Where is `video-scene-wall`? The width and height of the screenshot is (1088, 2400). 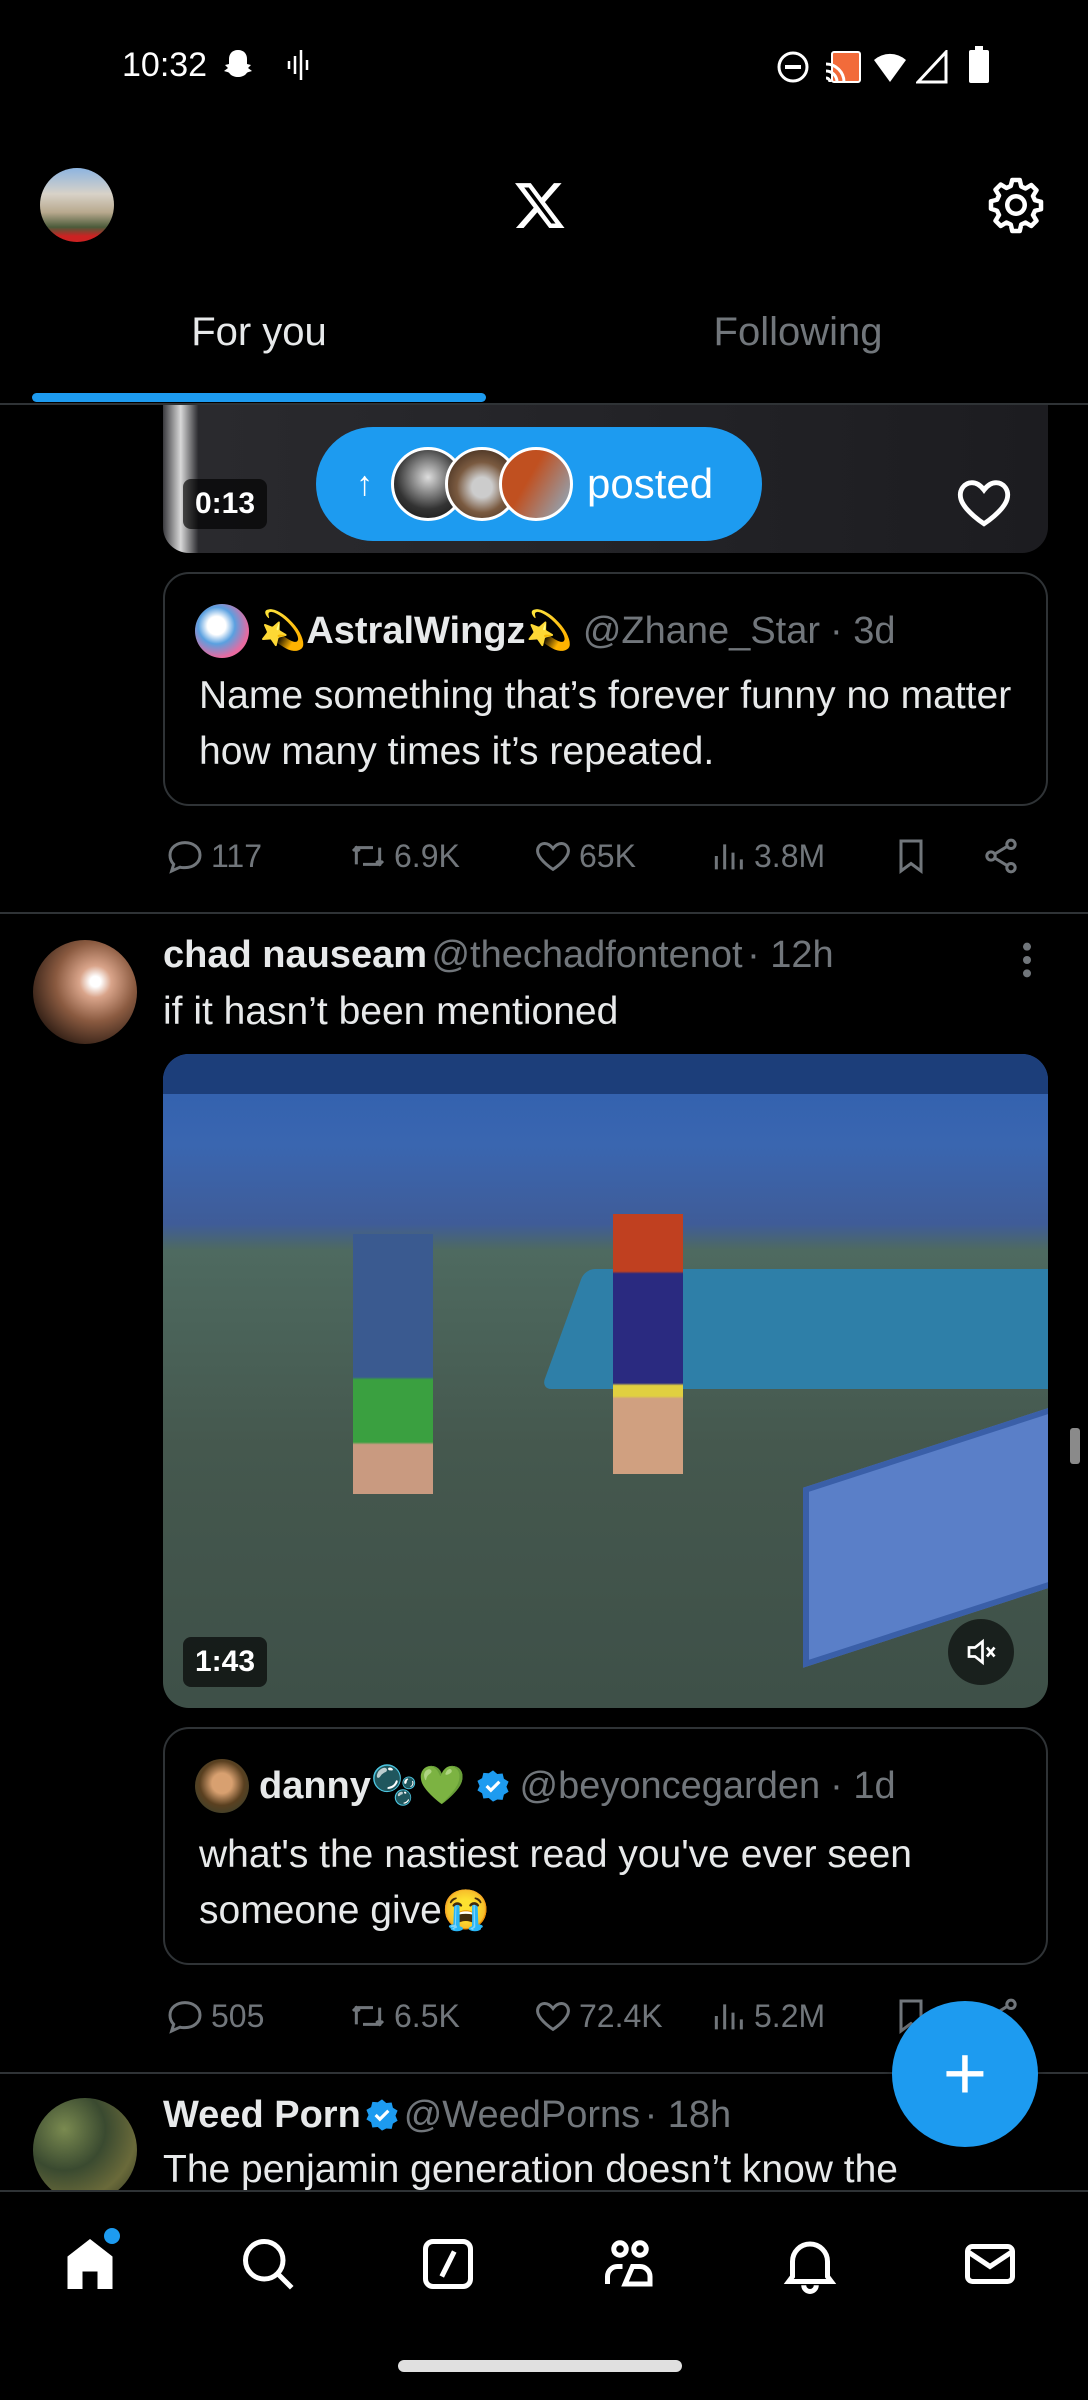 video-scene-wall is located at coordinates (605, 1074).